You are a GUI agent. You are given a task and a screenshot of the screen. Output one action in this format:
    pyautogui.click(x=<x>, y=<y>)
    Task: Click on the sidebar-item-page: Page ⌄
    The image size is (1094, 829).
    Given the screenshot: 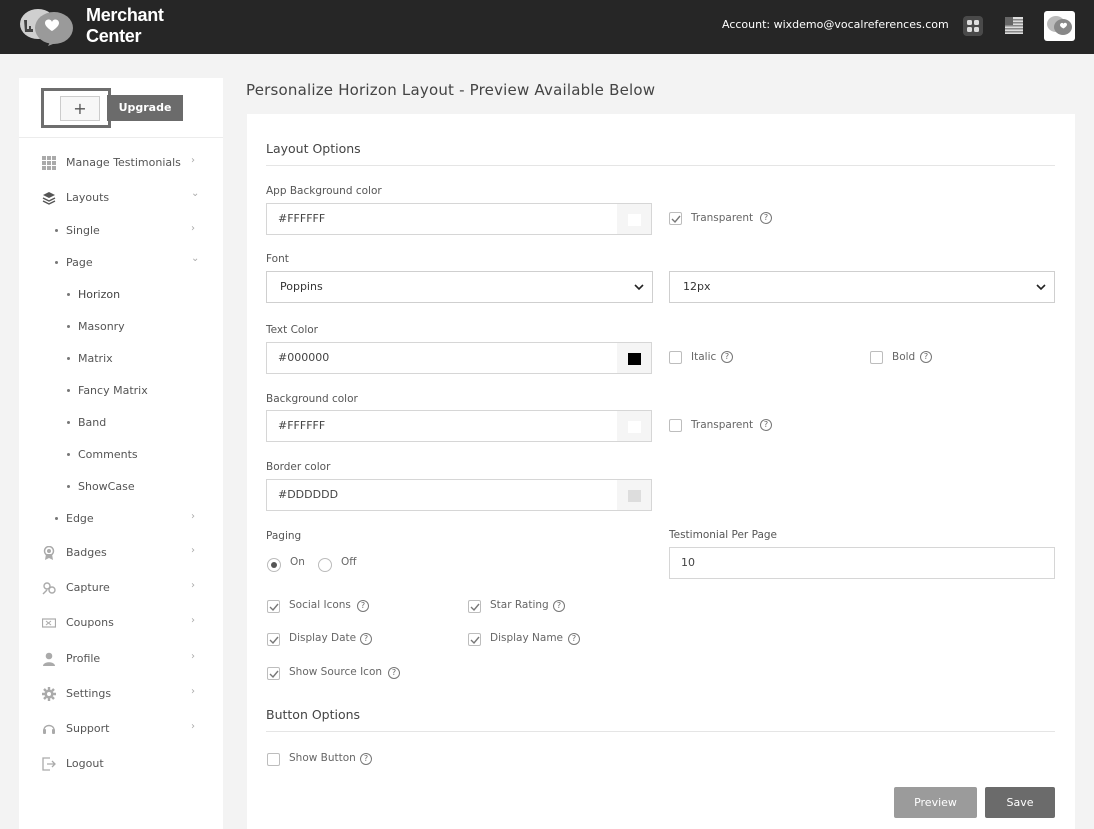 What is the action you would take?
    pyautogui.click(x=121, y=263)
    